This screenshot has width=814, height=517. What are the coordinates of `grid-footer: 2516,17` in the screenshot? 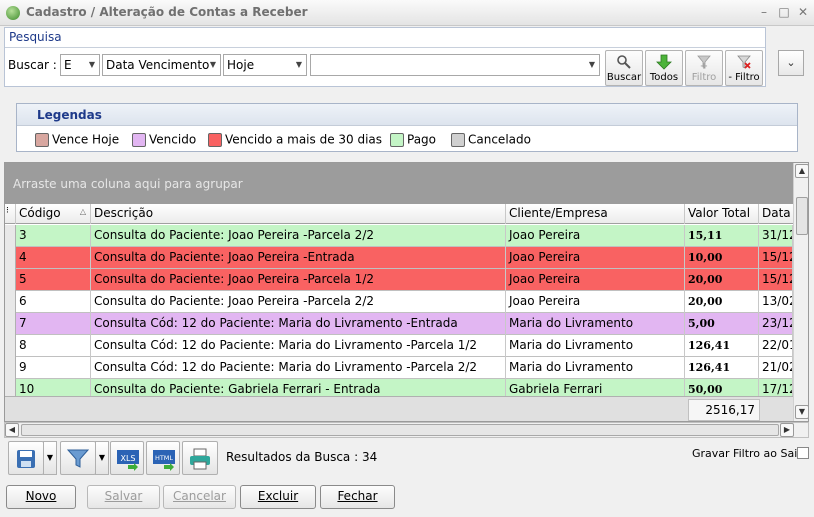 It's located at (399, 408).